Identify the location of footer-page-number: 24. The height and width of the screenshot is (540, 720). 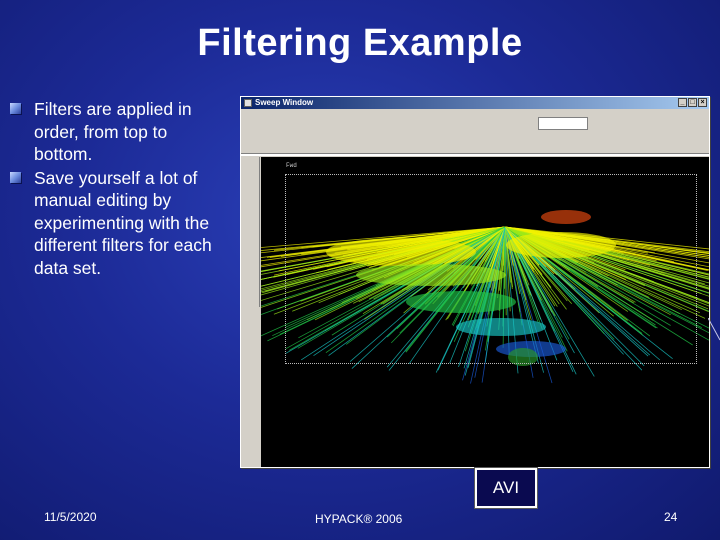
(671, 517).